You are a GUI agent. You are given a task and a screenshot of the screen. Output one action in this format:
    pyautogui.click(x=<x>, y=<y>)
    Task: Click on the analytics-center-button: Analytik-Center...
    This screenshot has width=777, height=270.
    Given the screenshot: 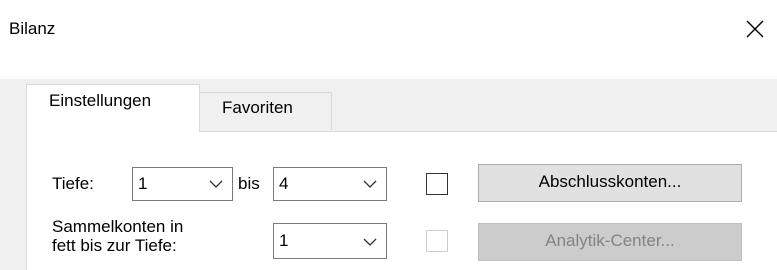 What is the action you would take?
    pyautogui.click(x=610, y=242)
    